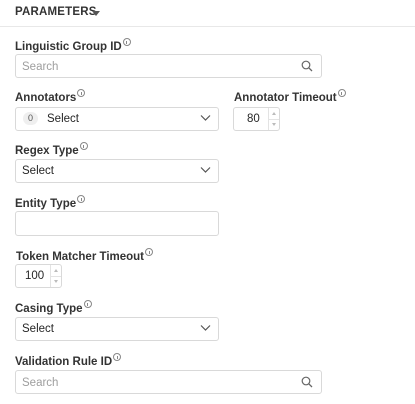 Image resolution: width=415 pixels, height=404 pixels. I want to click on caret-down-icon, so click(96, 13).